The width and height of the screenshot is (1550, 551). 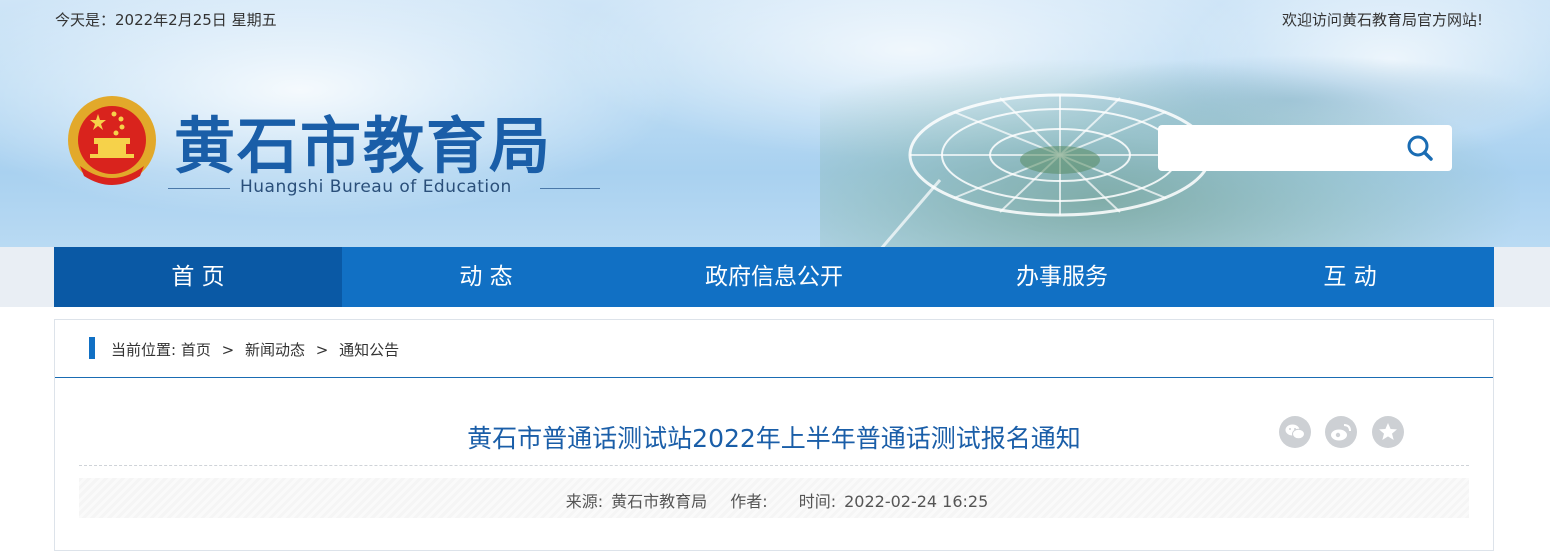 I want to click on nav-item-services: 办事服务, so click(x=1062, y=277).